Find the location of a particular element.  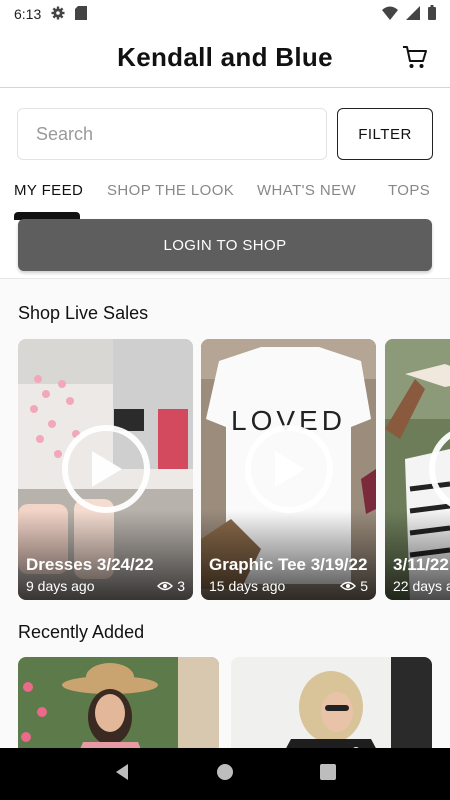

live-sales-heading: Shop Live Sales is located at coordinates (83, 313).